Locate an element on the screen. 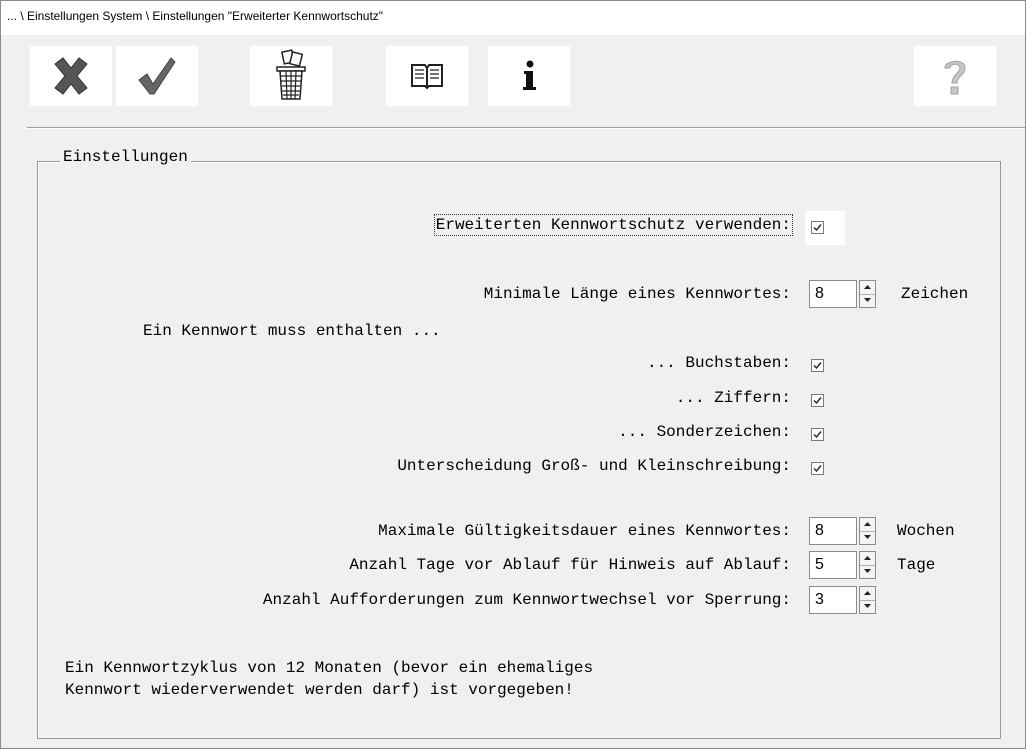 This screenshot has height=749, width=1026. max-validity-value: 8 is located at coordinates (833, 531).